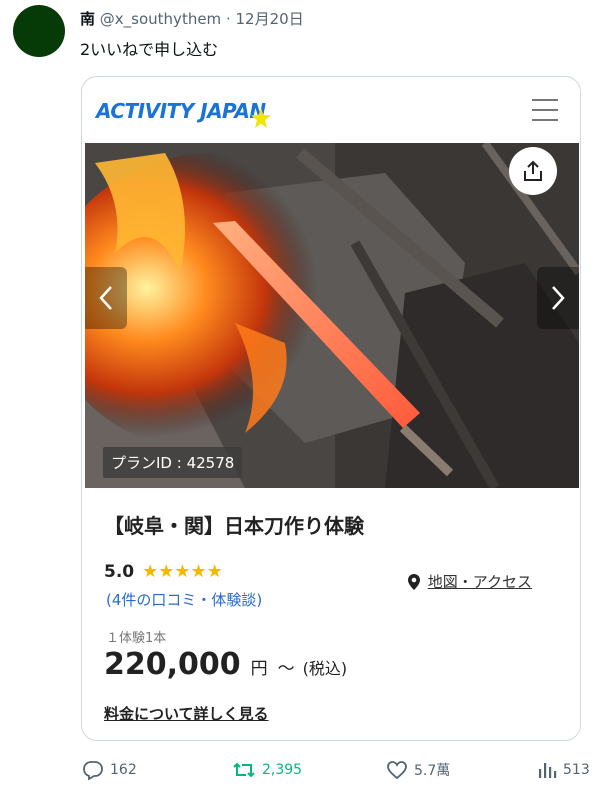 Image resolution: width=594 pixels, height=788 pixels. I want to click on tax-note: (税込), so click(325, 668).